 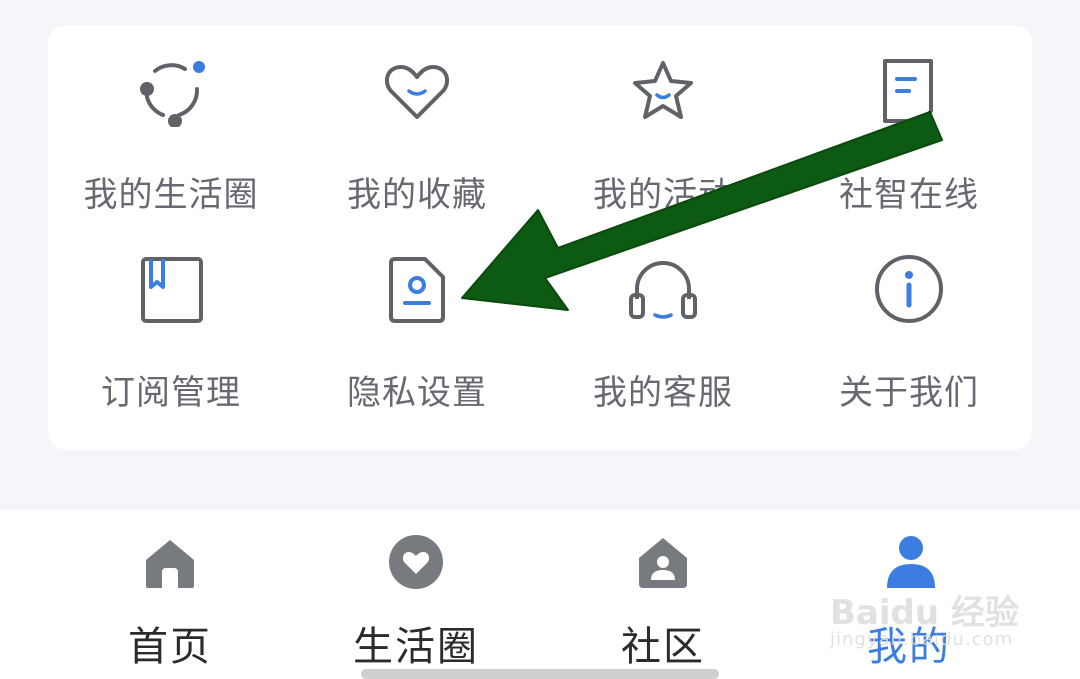 What do you see at coordinates (663, 563) in the screenshot?
I see `community-house-icon` at bounding box center [663, 563].